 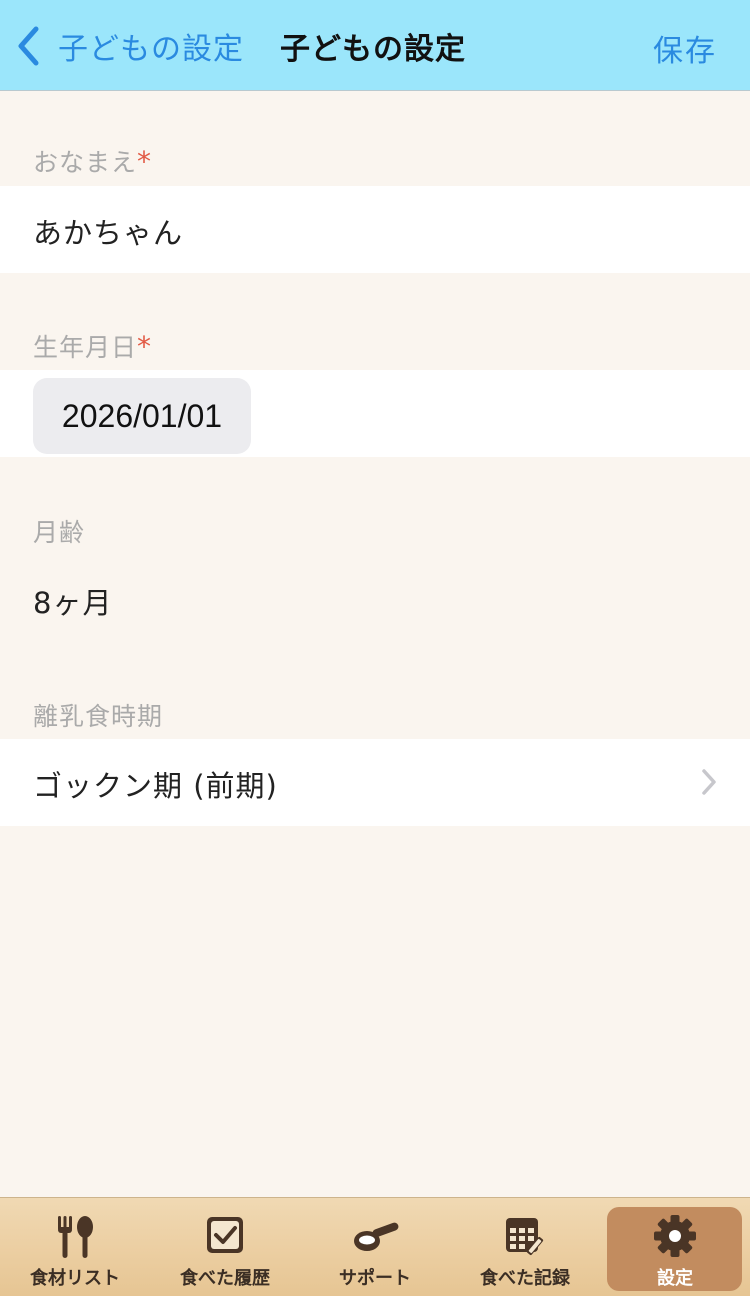 I want to click on birthday-required-mark: *, so click(x=145, y=346).